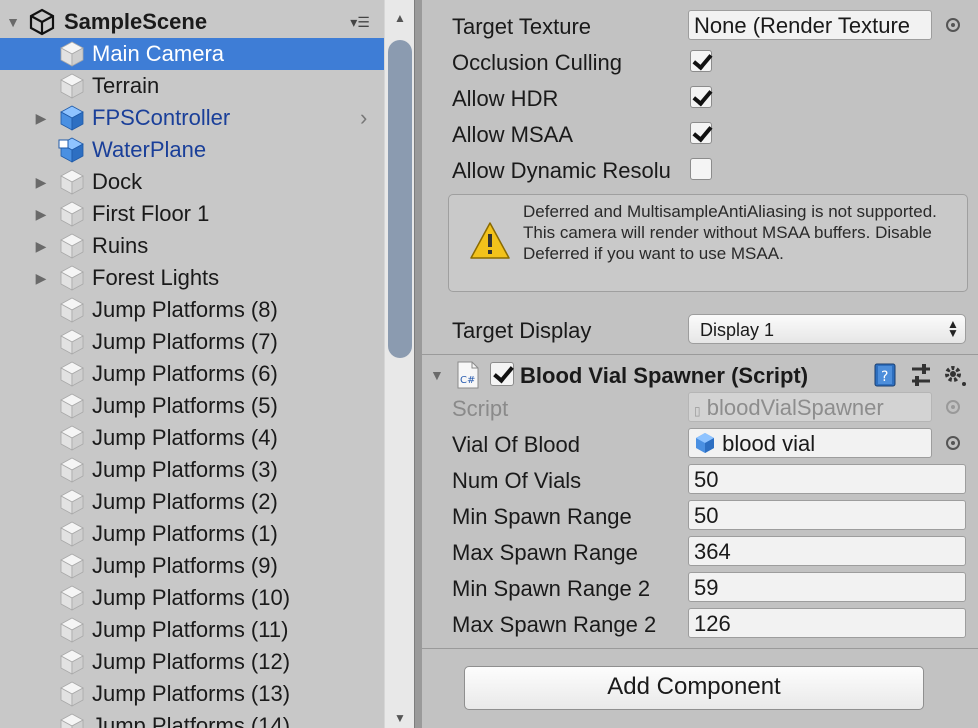 This screenshot has width=978, height=728. Describe the element at coordinates (156, 277) in the screenshot. I see `hierarchy-item-label: Forest Lights` at that location.